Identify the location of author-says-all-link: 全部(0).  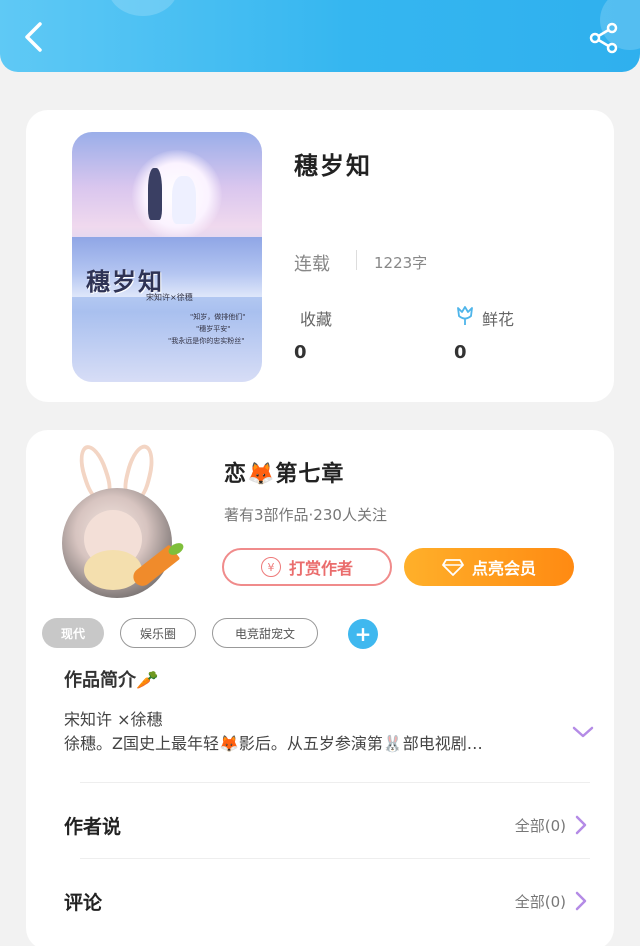
(551, 825).